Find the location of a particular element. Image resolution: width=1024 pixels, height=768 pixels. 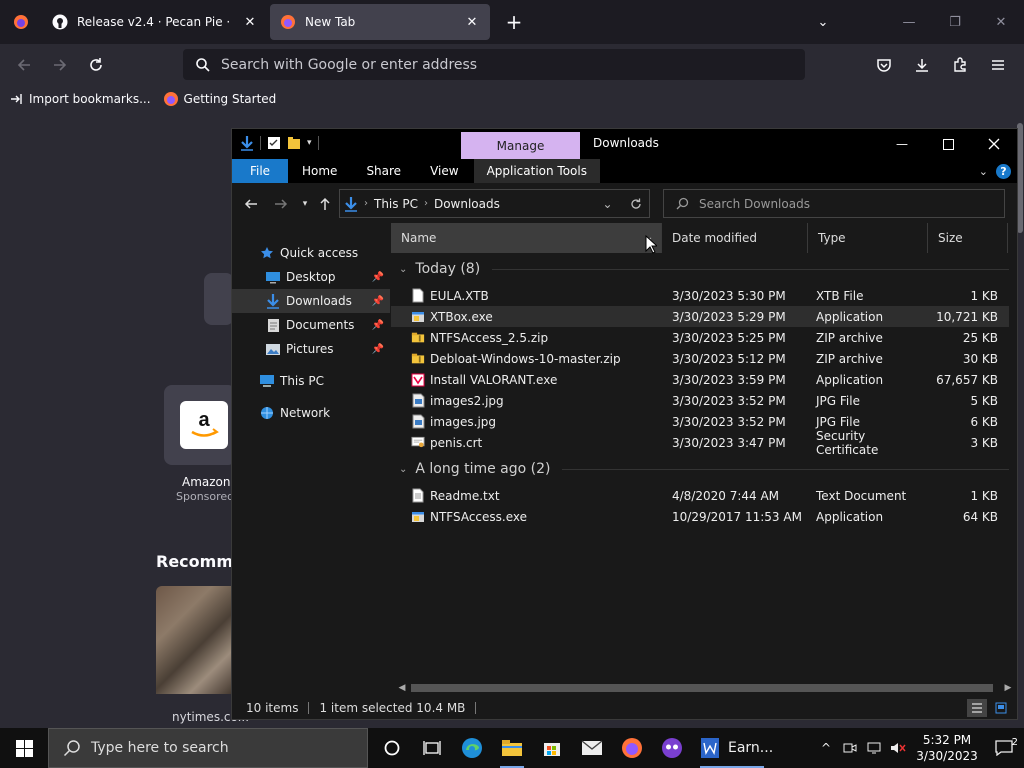

meet-now-icon is located at coordinates (850, 748).